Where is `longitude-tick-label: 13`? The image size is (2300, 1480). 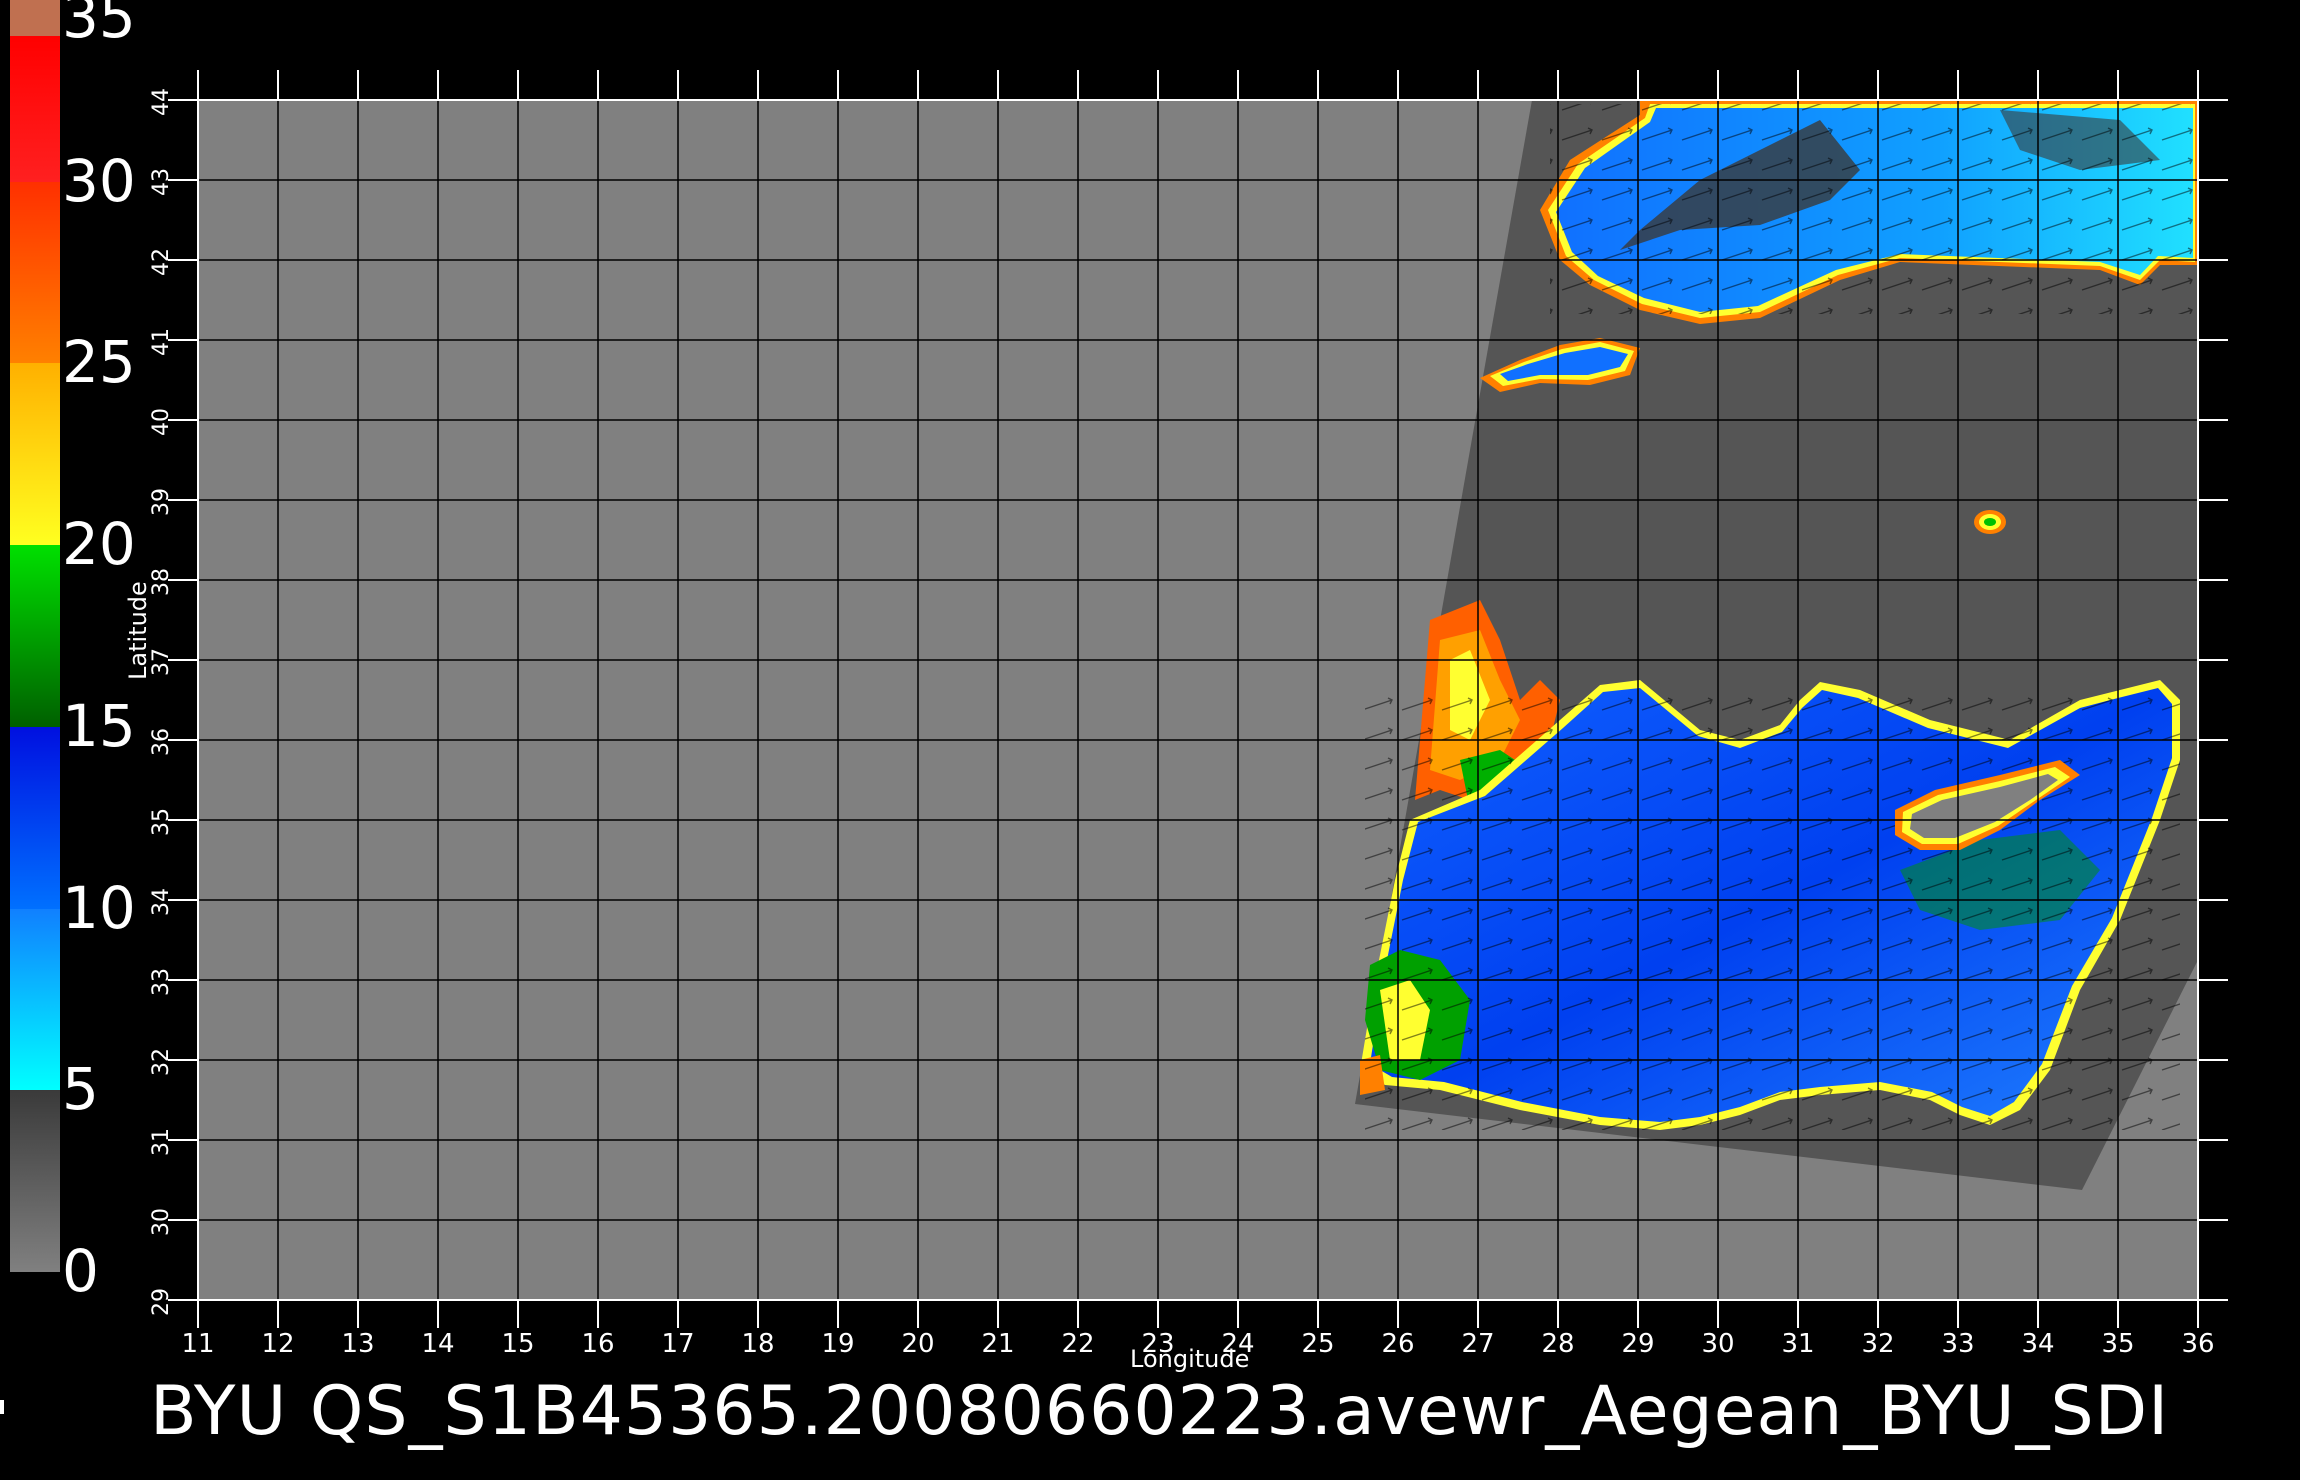
longitude-tick-label: 13 is located at coordinates (357, 1344).